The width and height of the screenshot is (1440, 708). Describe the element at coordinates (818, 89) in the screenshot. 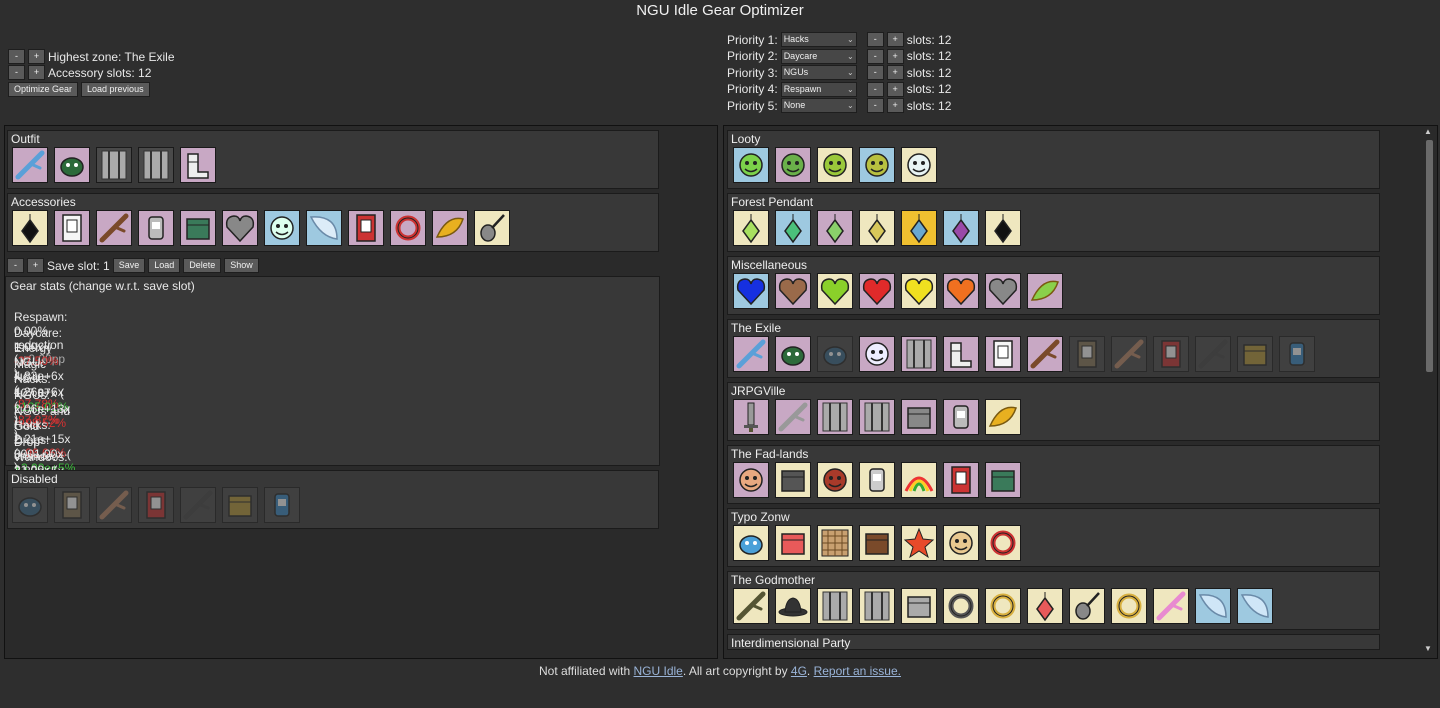

I see `priority-select: Respawn ⌄` at that location.